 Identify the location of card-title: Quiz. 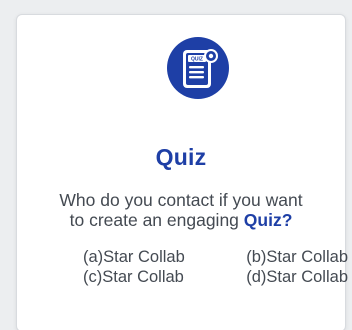
(181, 157).